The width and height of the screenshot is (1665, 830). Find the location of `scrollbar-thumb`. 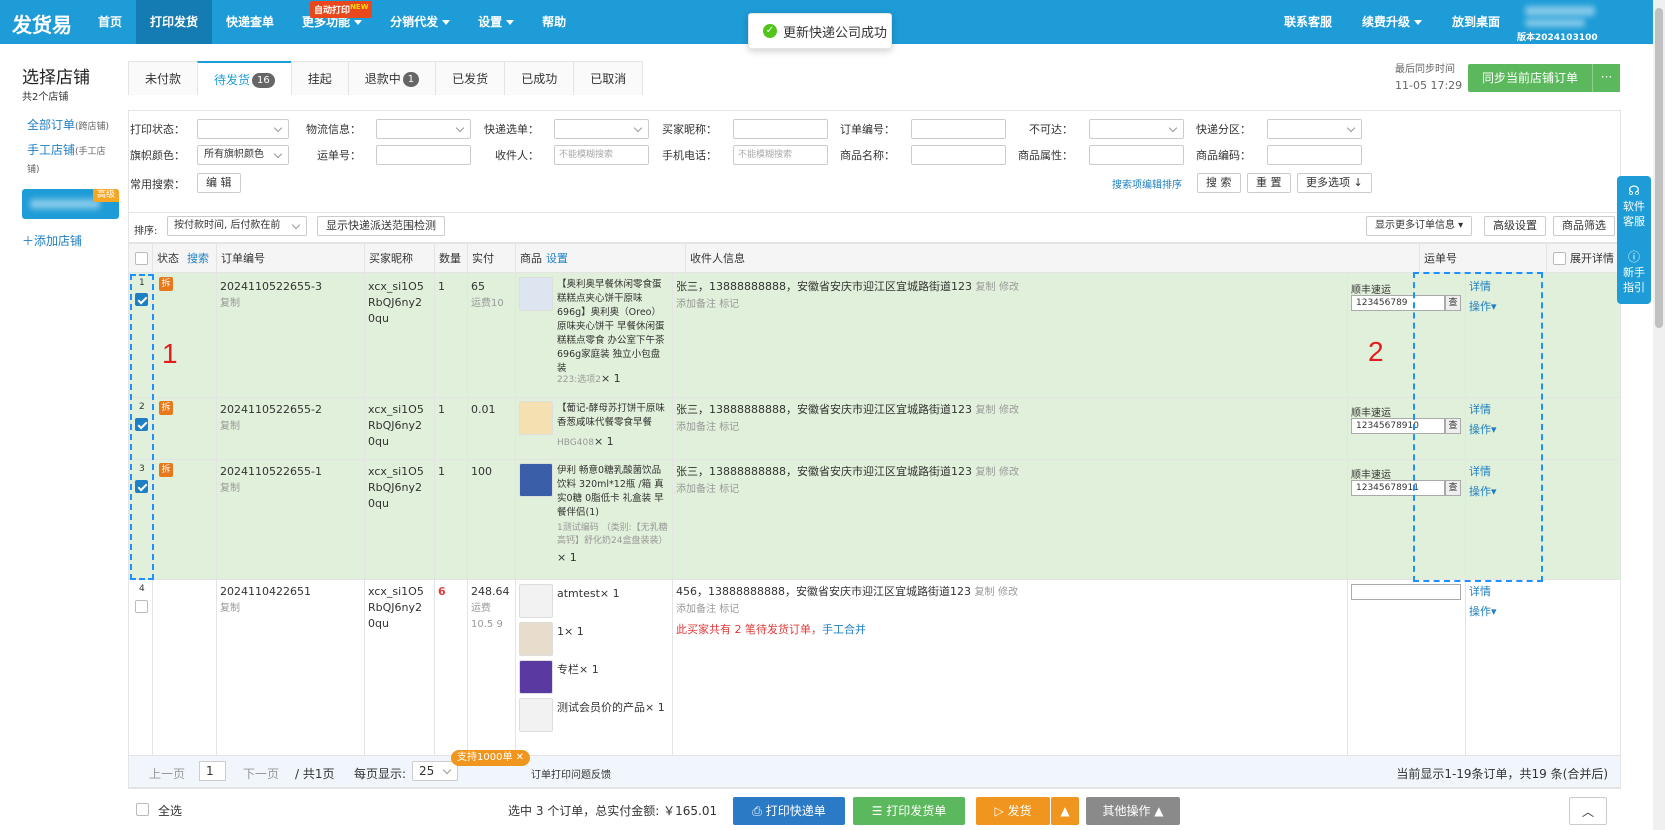

scrollbar-thumb is located at coordinates (1659, 168).